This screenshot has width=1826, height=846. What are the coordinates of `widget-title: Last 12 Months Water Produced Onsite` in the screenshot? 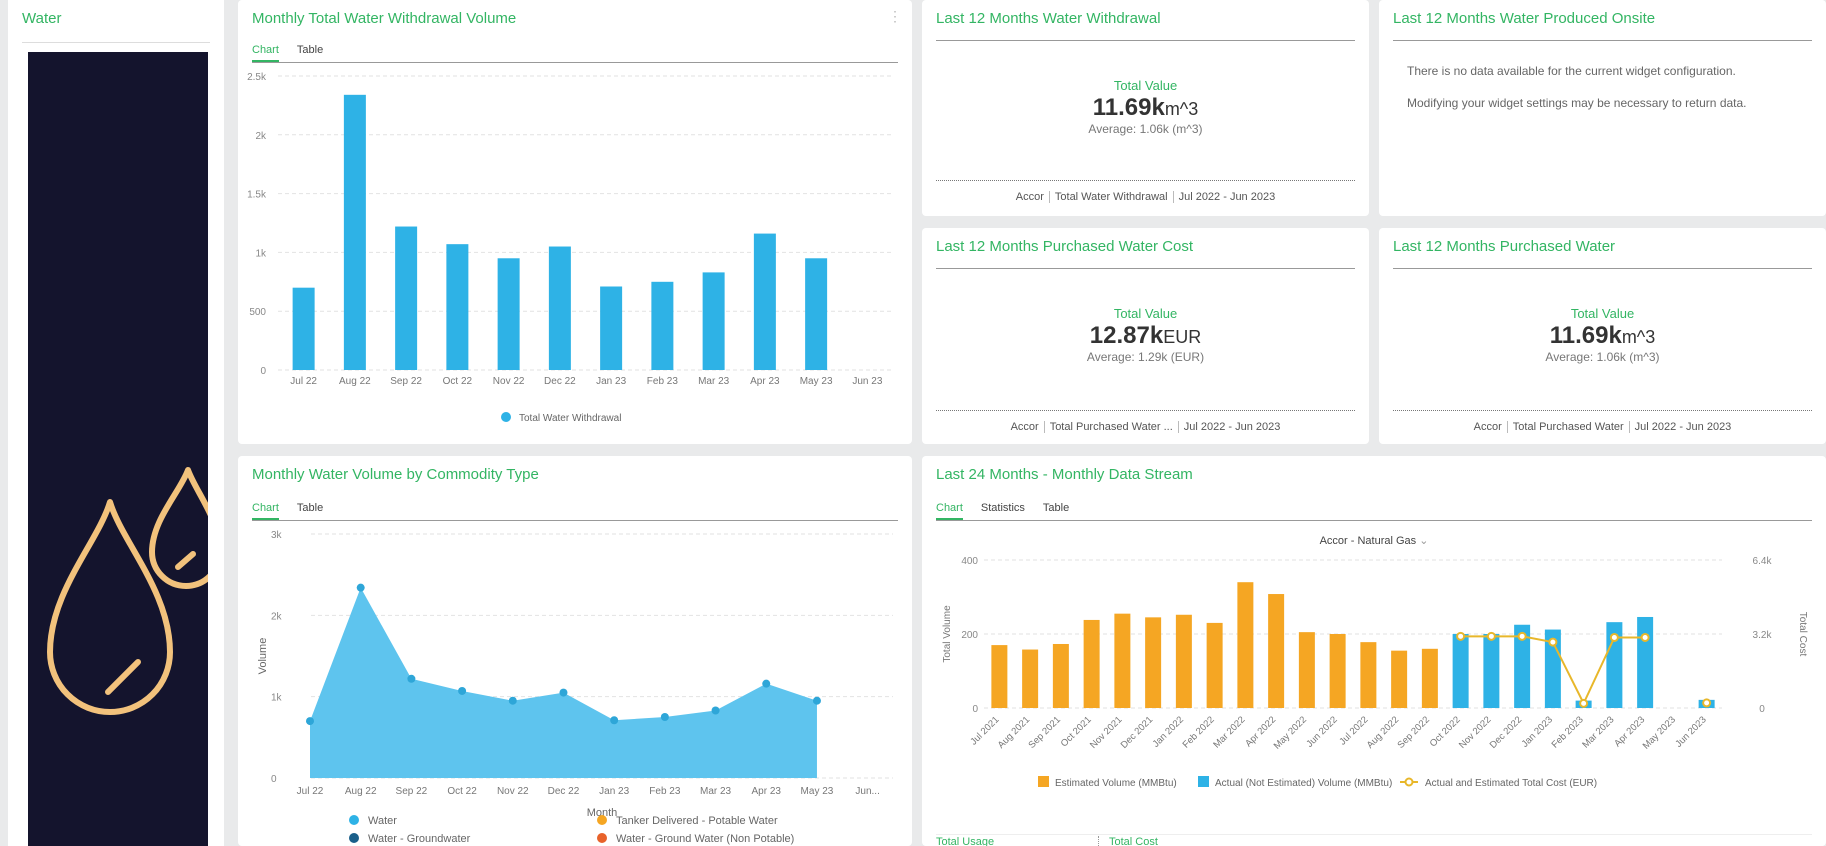 It's located at (1524, 18).